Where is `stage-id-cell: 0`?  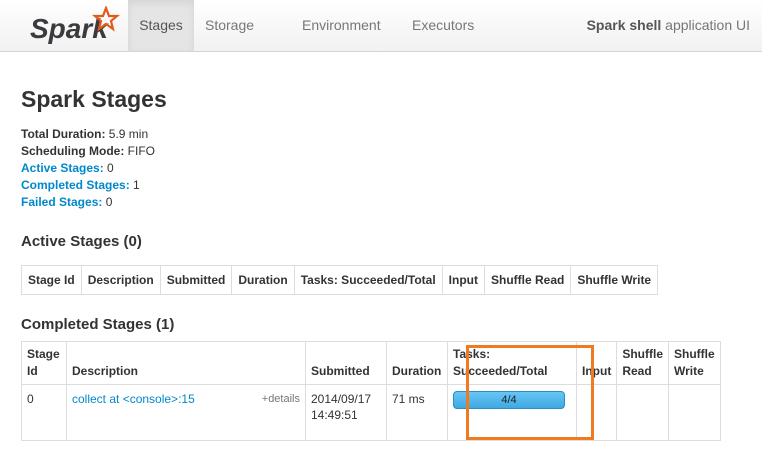
stage-id-cell: 0 is located at coordinates (44, 412).